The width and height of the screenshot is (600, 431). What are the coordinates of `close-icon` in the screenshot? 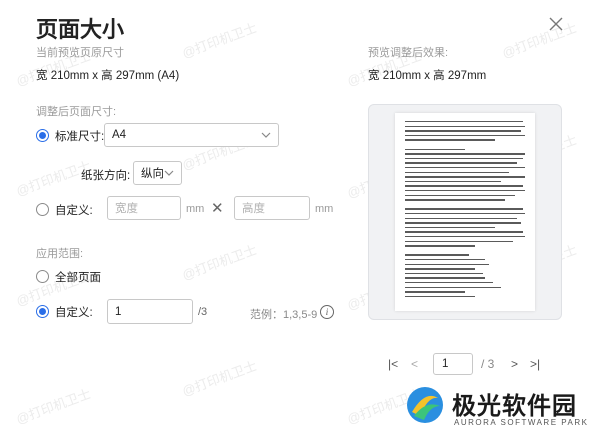 It's located at (556, 24).